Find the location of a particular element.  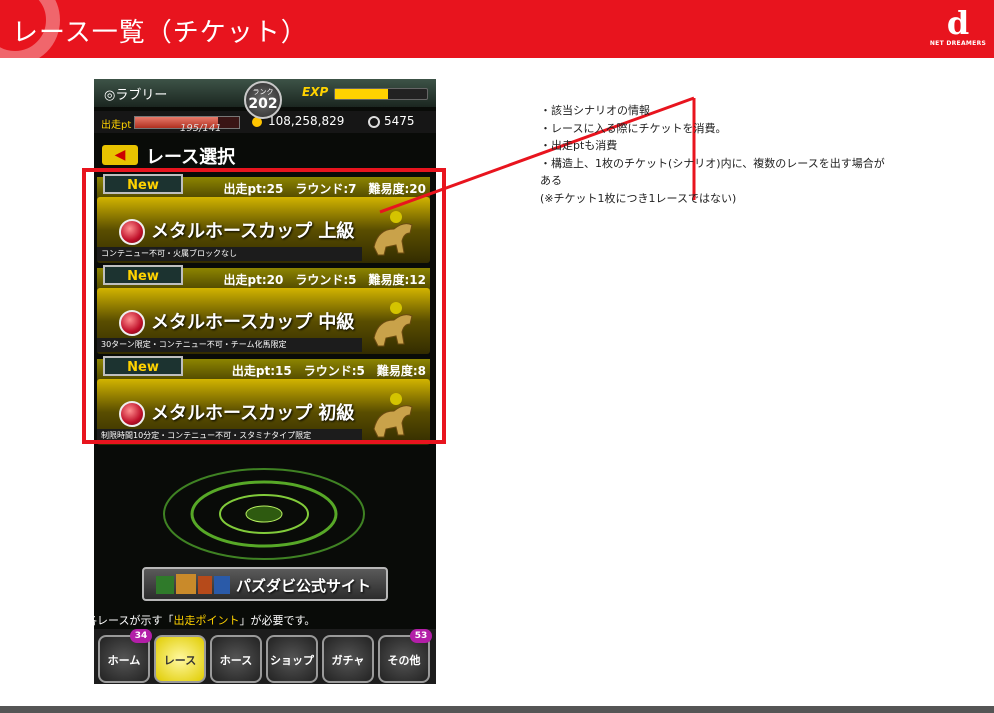

points-note: 各レースが示す「出走ポイント」が必要です。 is located at coordinates (204, 620).